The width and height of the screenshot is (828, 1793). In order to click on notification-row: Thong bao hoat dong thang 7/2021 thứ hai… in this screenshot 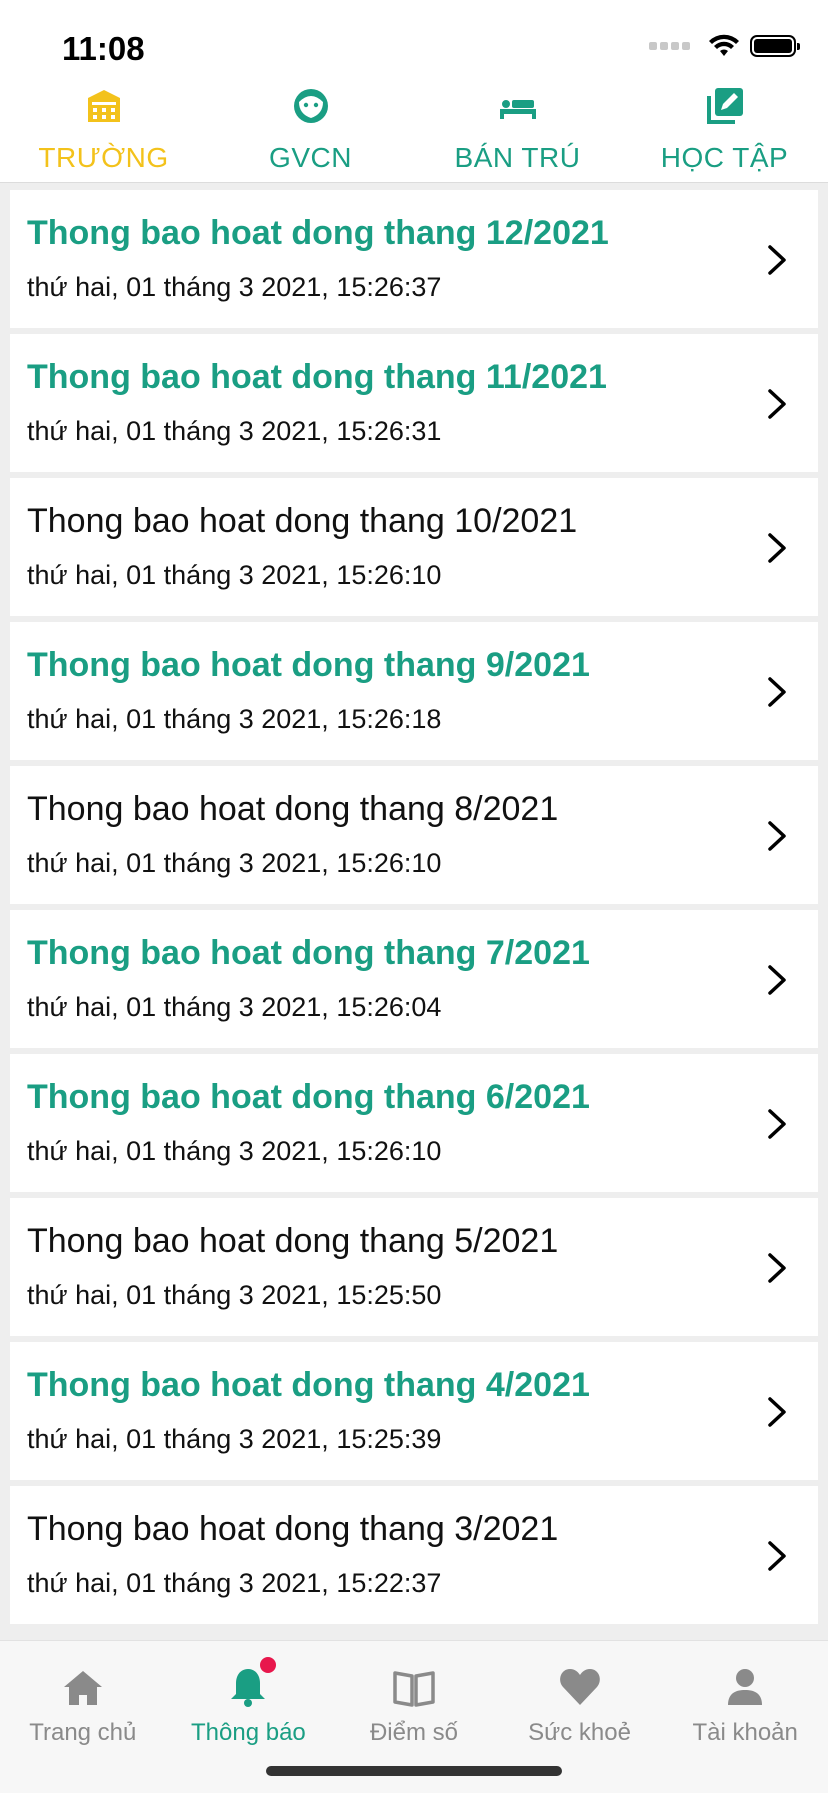, I will do `click(414, 979)`.